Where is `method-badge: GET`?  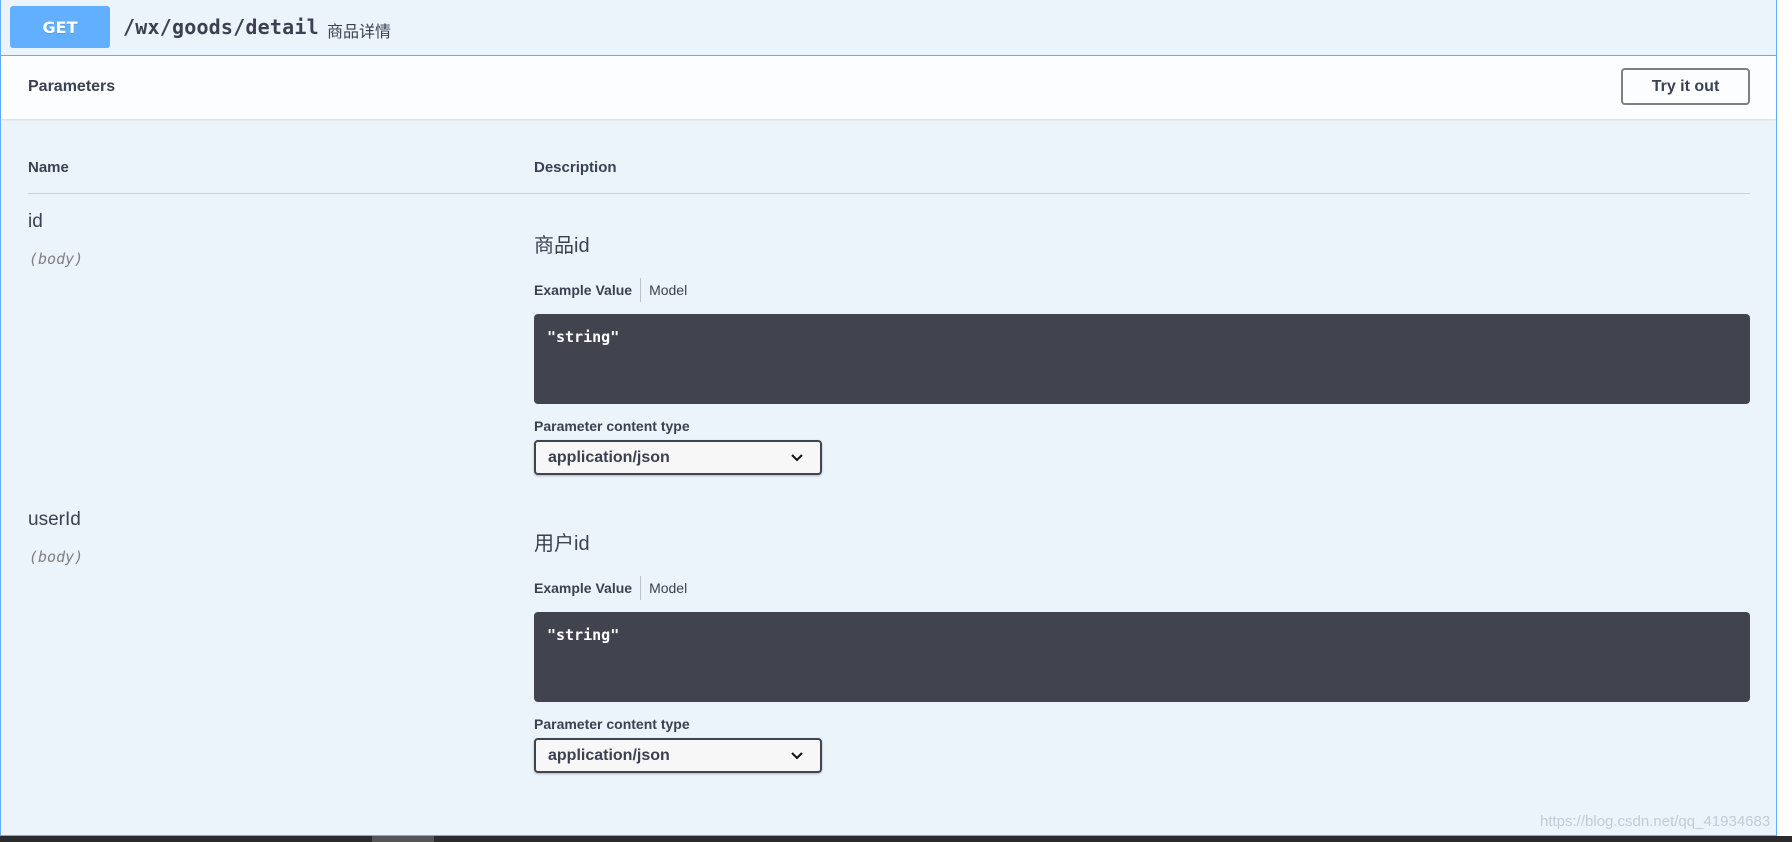
method-badge: GET is located at coordinates (60, 27).